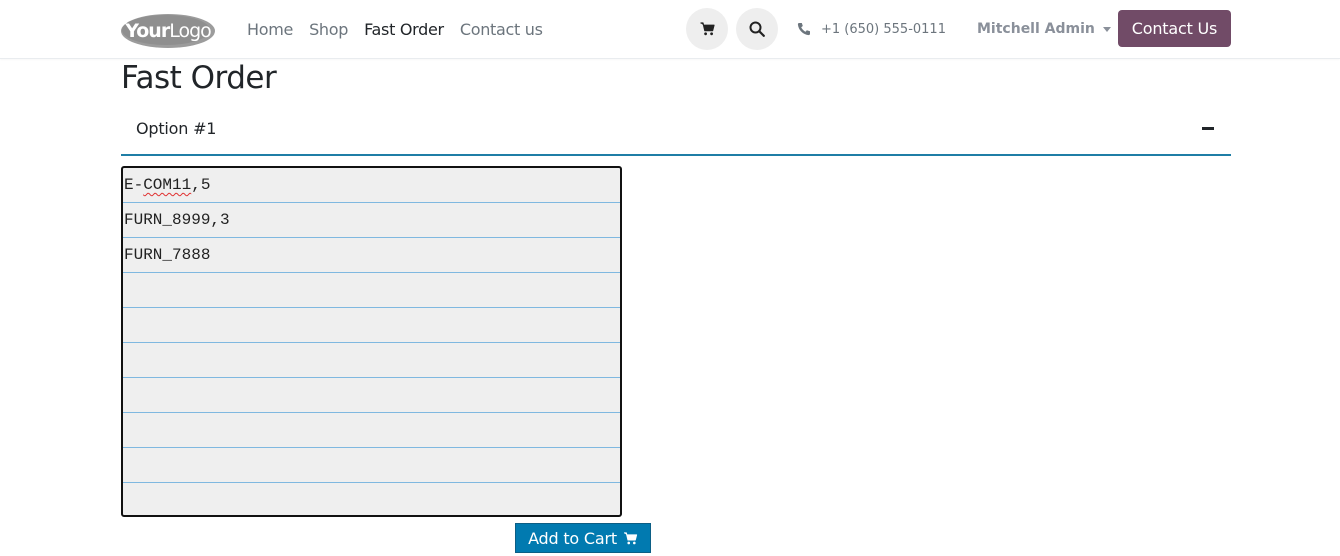 This screenshot has width=1340, height=556. What do you see at coordinates (1174, 28) in the screenshot?
I see `contact-us-button: Contact Us` at bounding box center [1174, 28].